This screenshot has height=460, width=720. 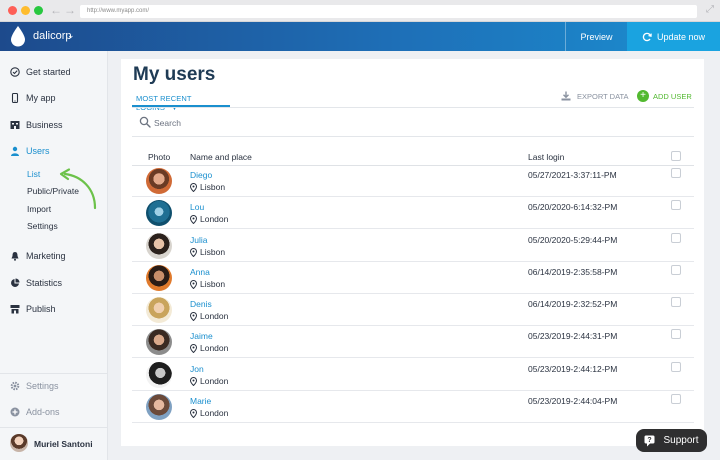 I want to click on page-title: My users, so click(x=174, y=74).